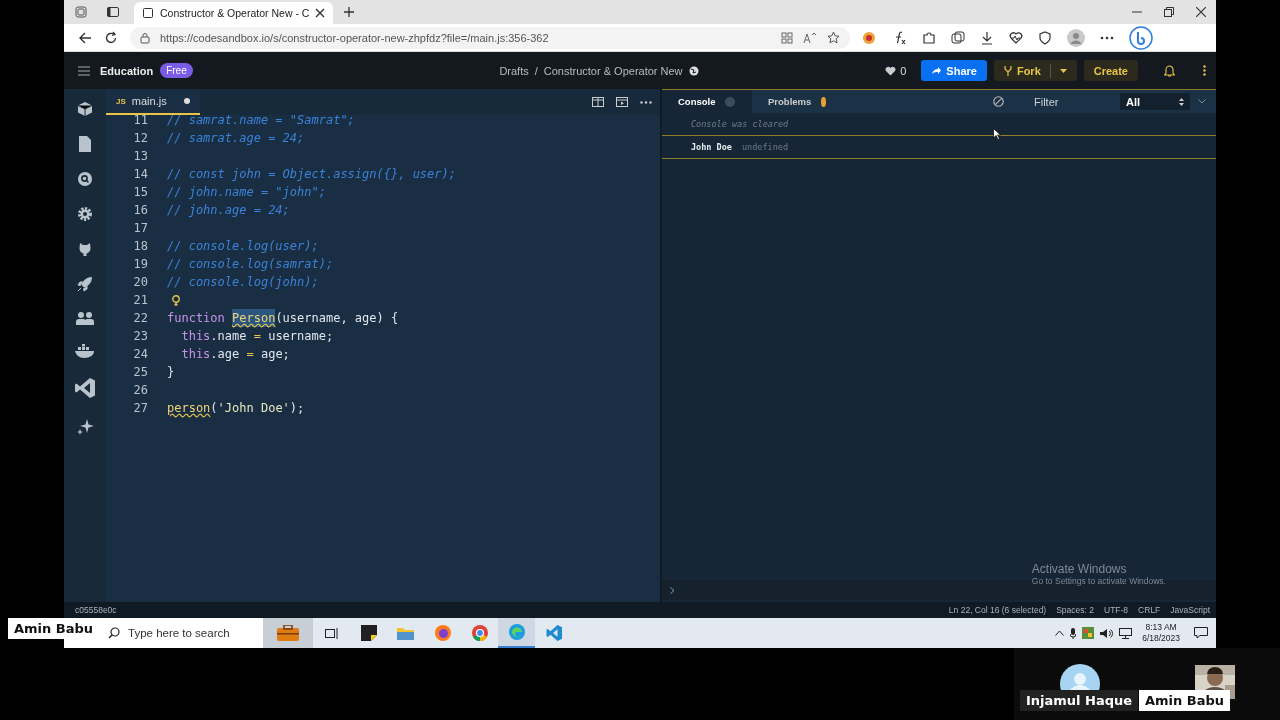 The image size is (1280, 720). Describe the element at coordinates (1202, 101) in the screenshot. I see `chevron-down-icon` at that location.